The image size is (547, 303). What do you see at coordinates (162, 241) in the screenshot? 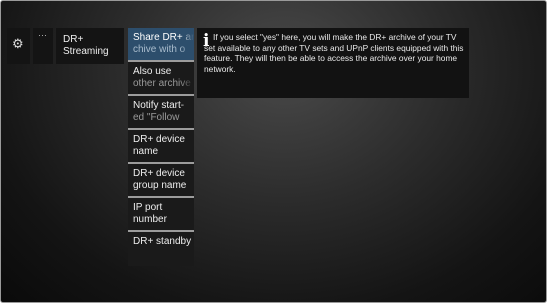
I see `menu-item-label-line1: DR+ standby` at bounding box center [162, 241].